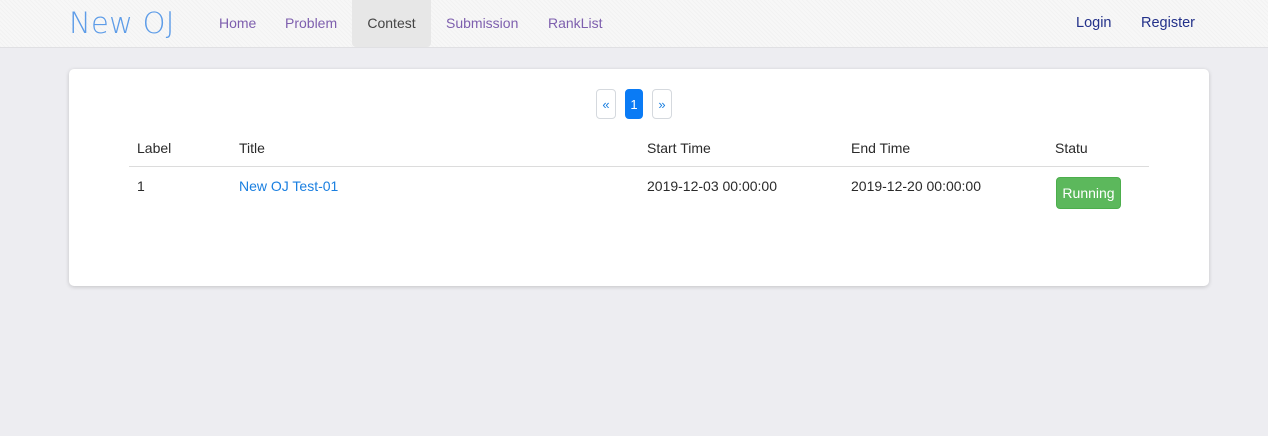  Describe the element at coordinates (288, 186) in the screenshot. I see `contest-title-link: New OJ Test-01` at that location.